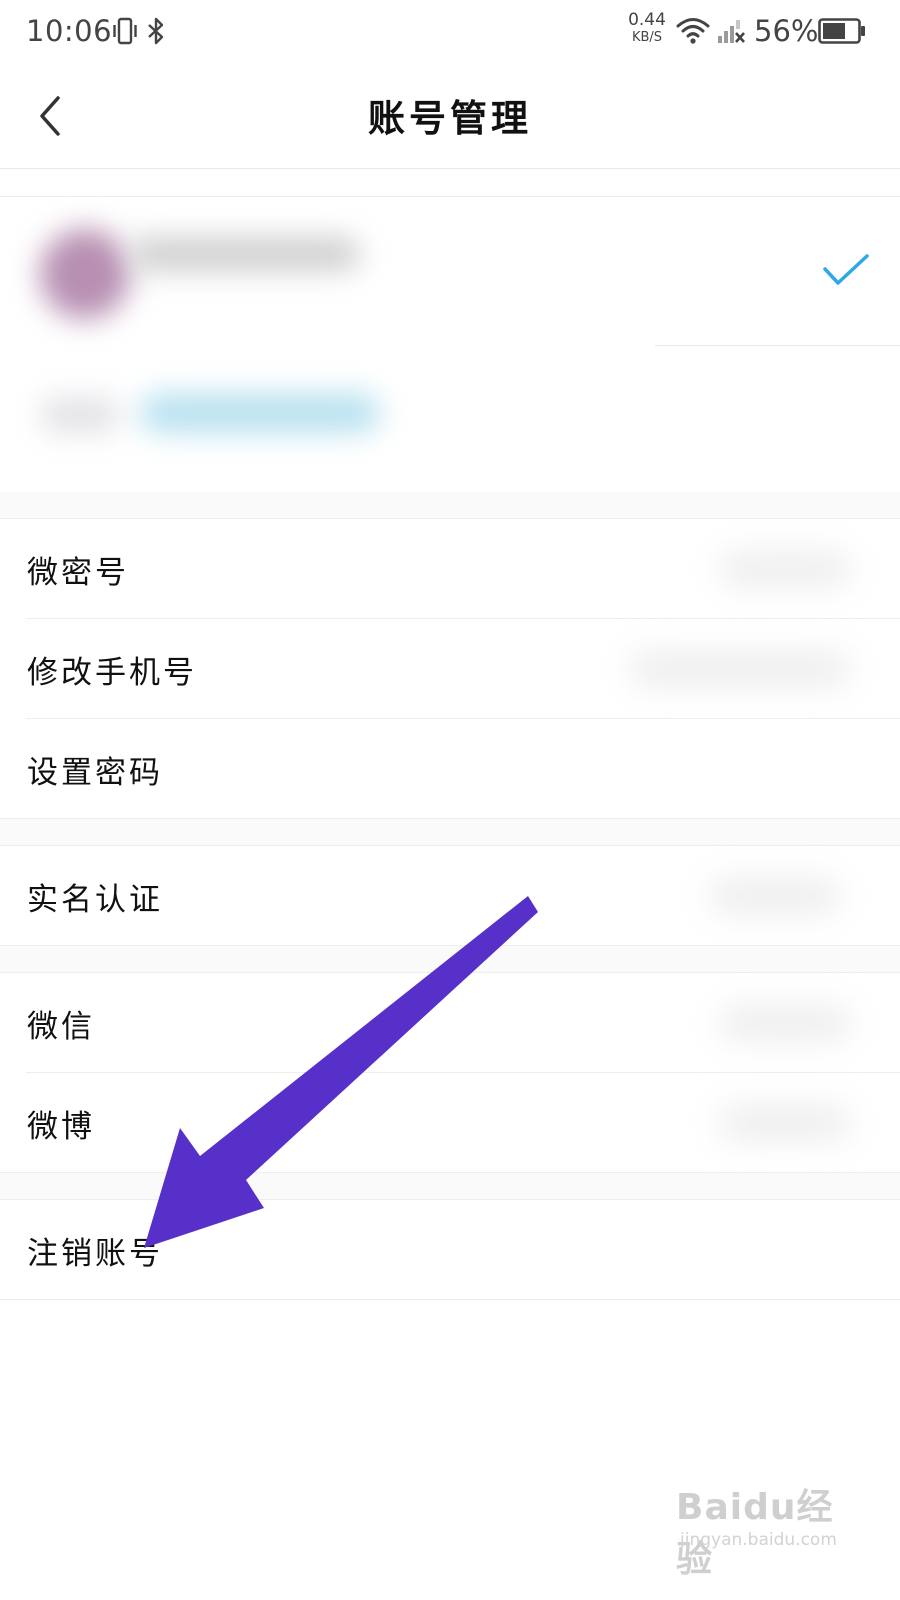  Describe the element at coordinates (450, 769) in the screenshot. I see `menu-item-set-password: 设置密码` at that location.